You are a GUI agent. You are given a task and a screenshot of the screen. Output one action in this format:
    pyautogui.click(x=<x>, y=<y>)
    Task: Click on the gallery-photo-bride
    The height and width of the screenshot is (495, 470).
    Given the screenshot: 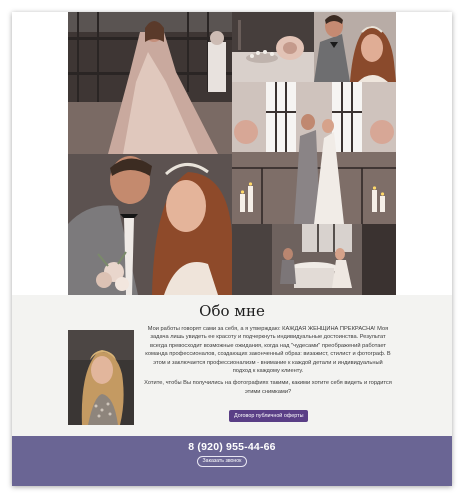 What is the action you would take?
    pyautogui.click(x=150, y=83)
    